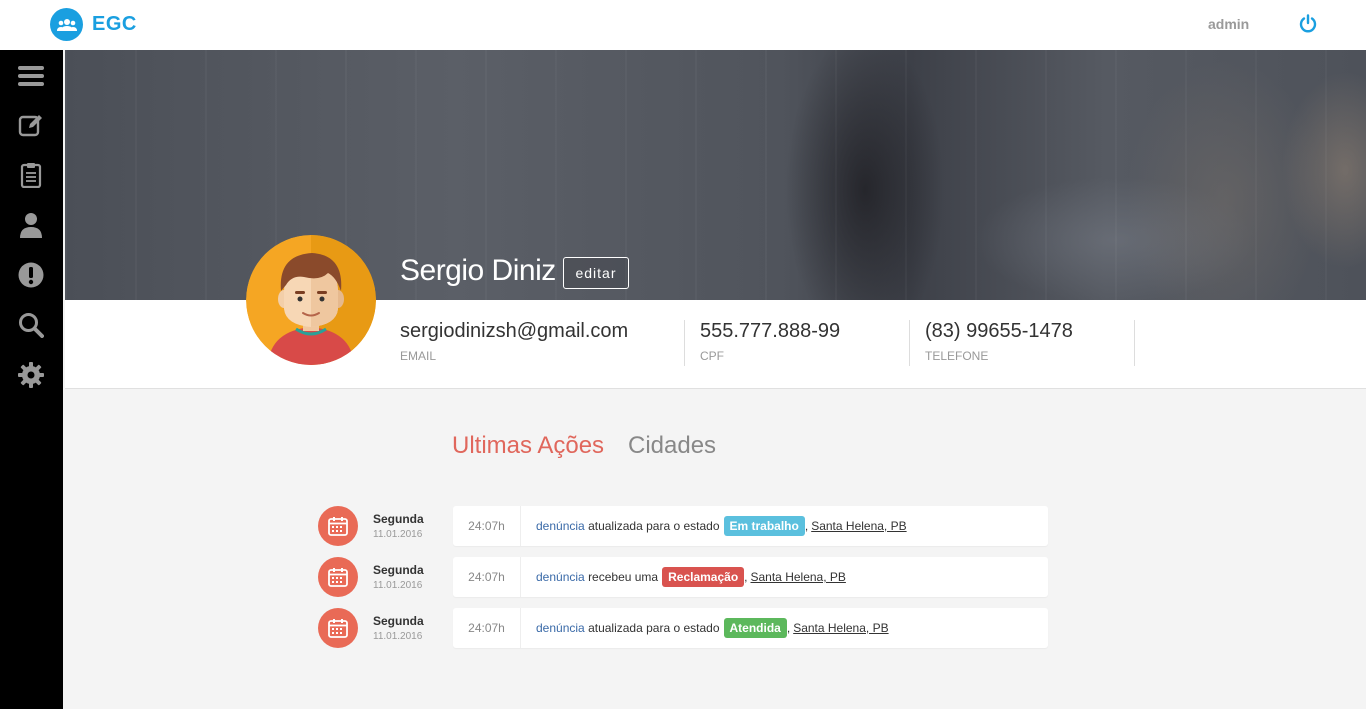  Describe the element at coordinates (1308, 24) in the screenshot. I see `power-icon` at that location.